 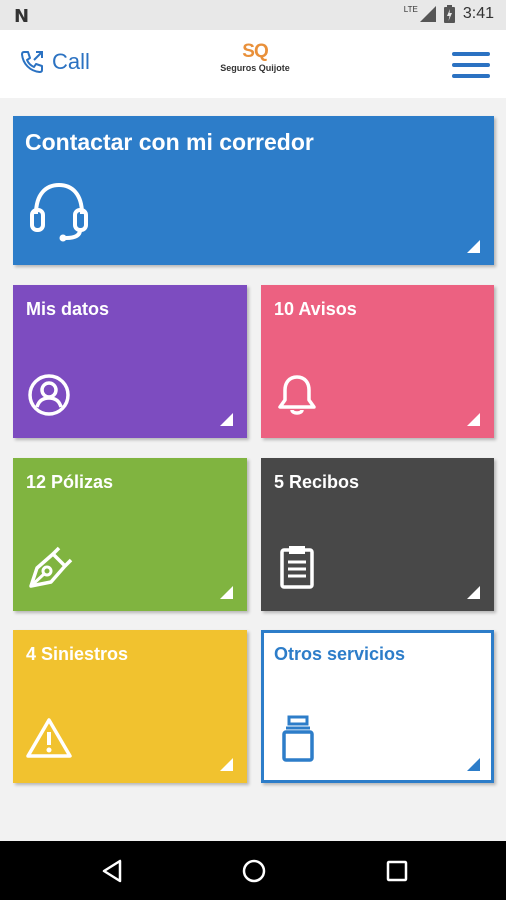 What do you see at coordinates (51, 567) in the screenshot?
I see `pen-nib-icon` at bounding box center [51, 567].